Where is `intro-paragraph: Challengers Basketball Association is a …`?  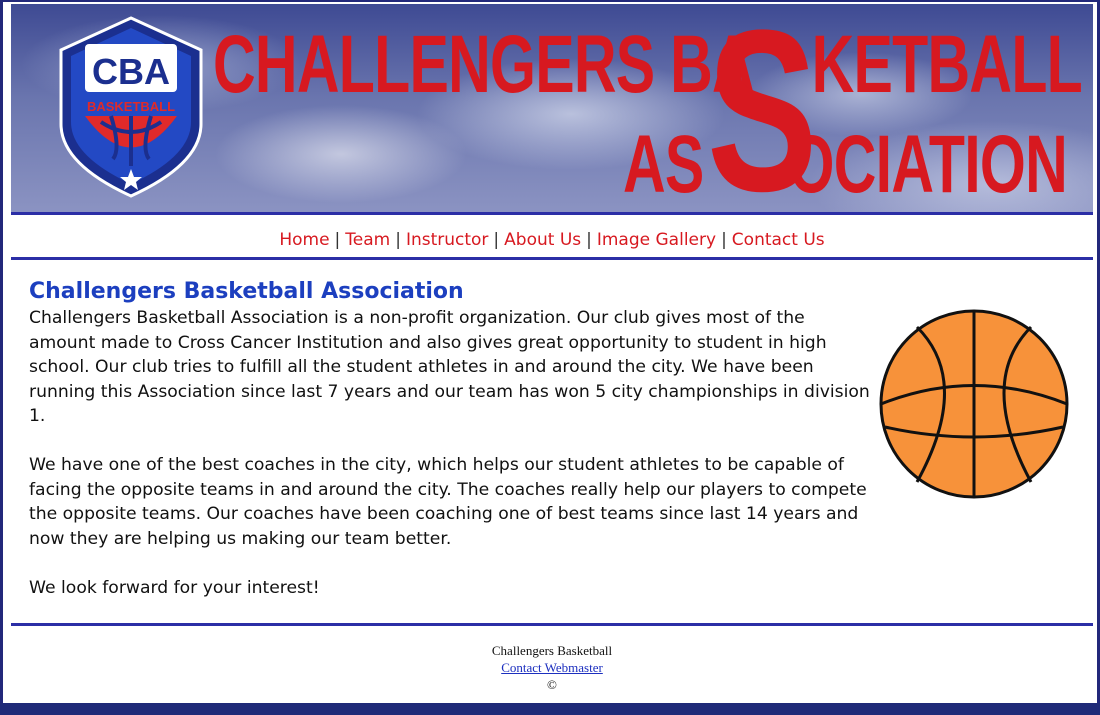 intro-paragraph: Challengers Basketball Association is a … is located at coordinates (449, 367).